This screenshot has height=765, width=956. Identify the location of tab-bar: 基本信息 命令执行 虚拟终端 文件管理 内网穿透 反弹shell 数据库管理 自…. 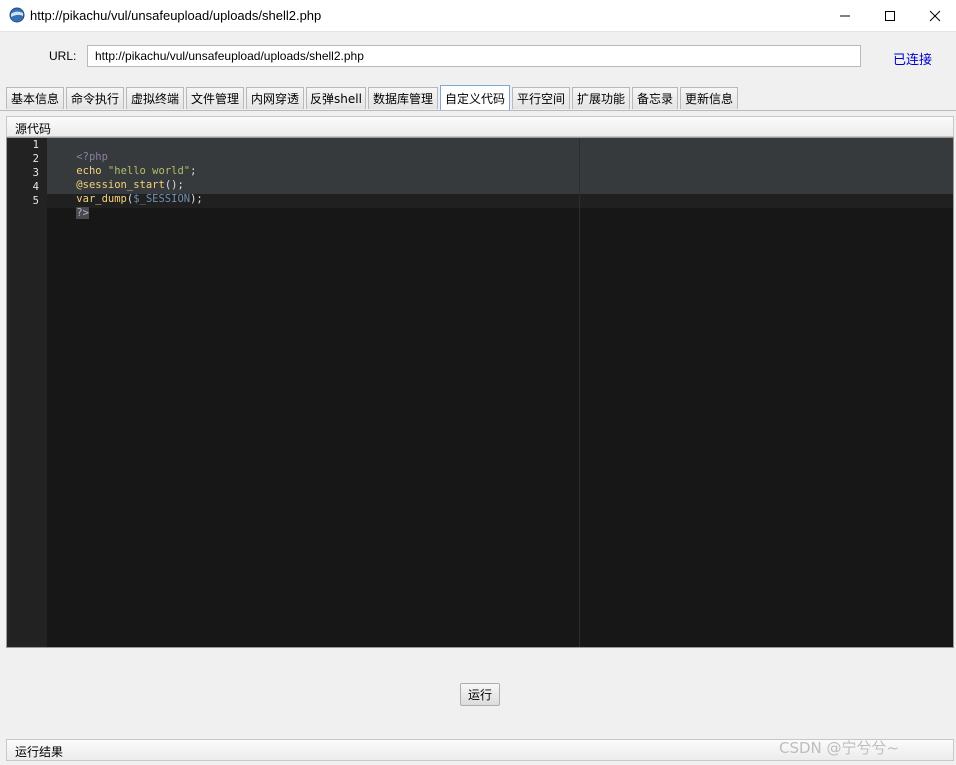
(478, 97).